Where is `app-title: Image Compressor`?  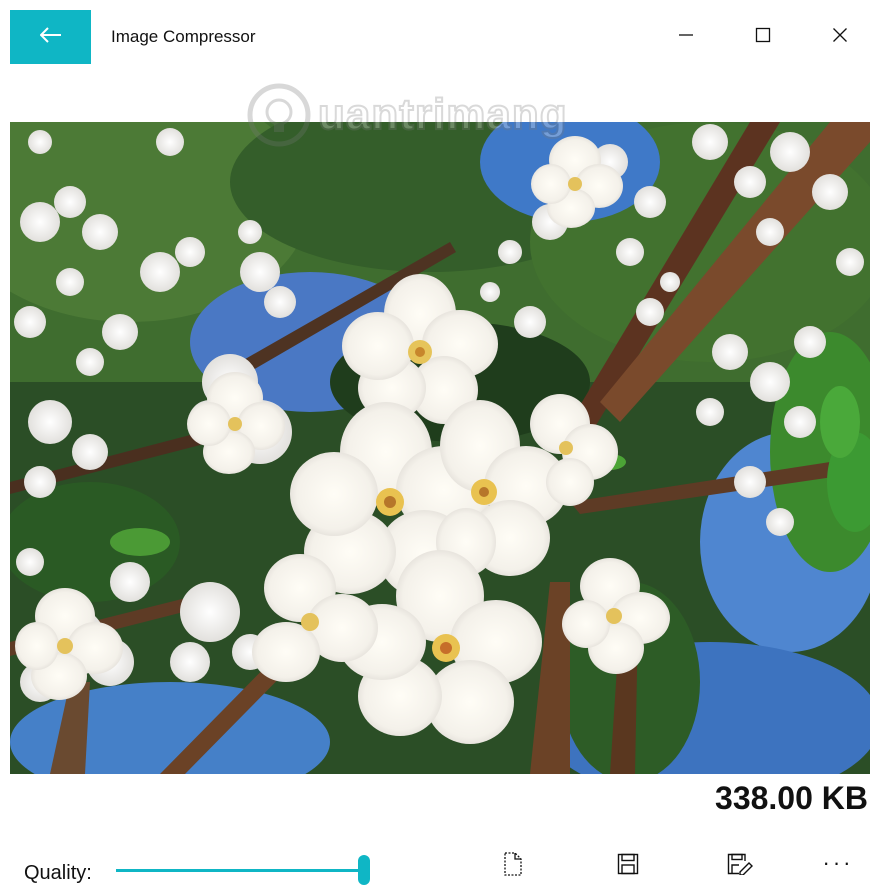 app-title: Image Compressor is located at coordinates (183, 36).